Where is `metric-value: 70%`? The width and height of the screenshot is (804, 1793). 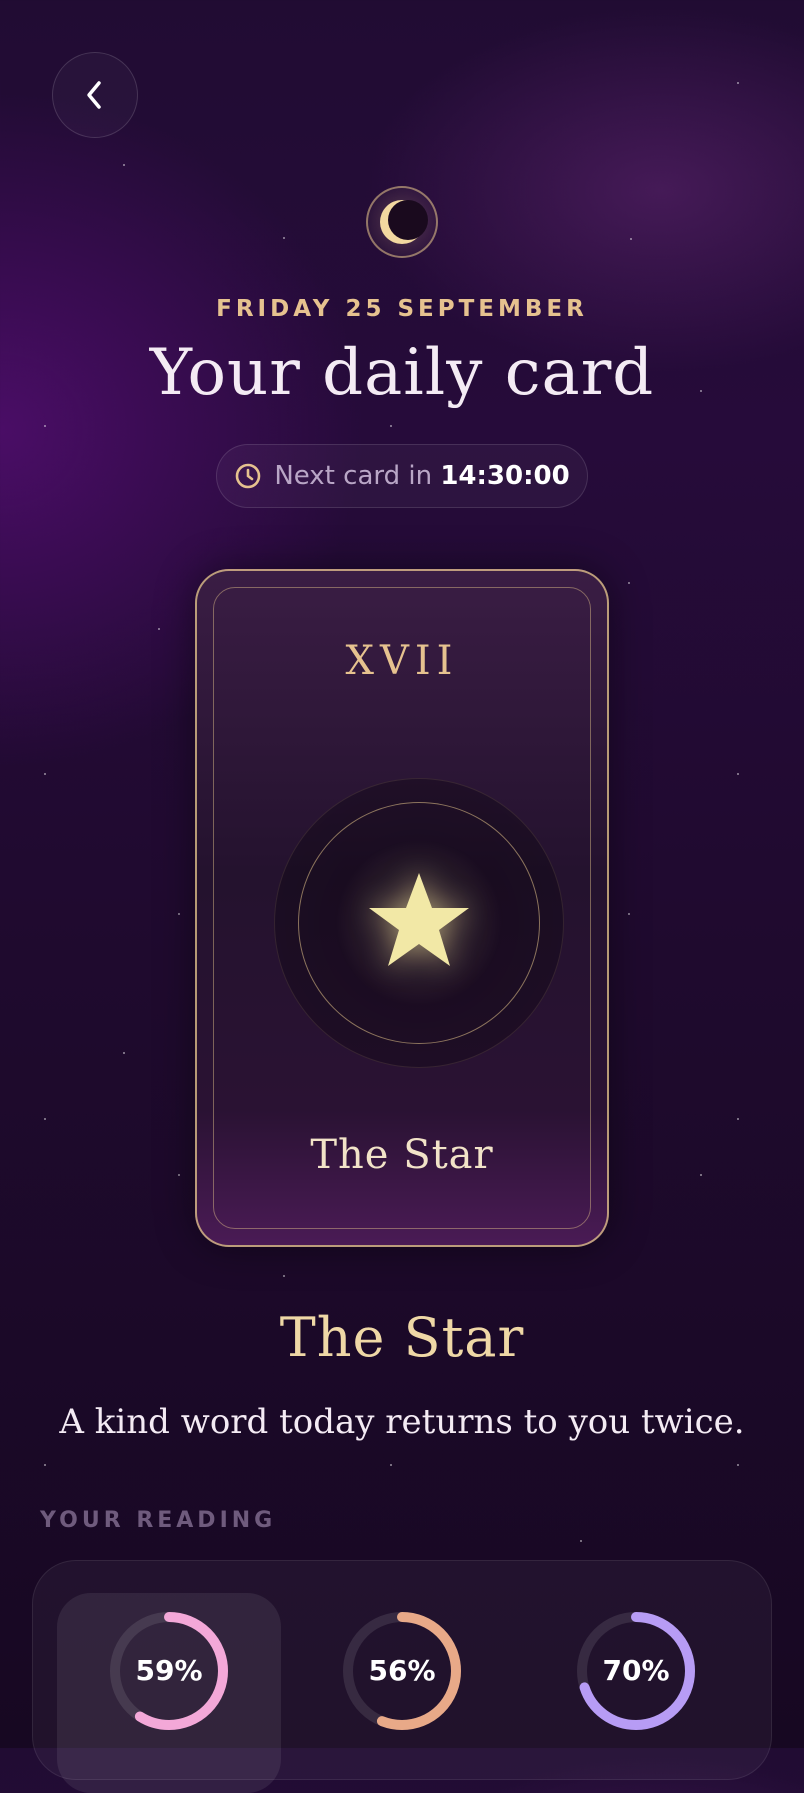 metric-value: 70% is located at coordinates (636, 1670).